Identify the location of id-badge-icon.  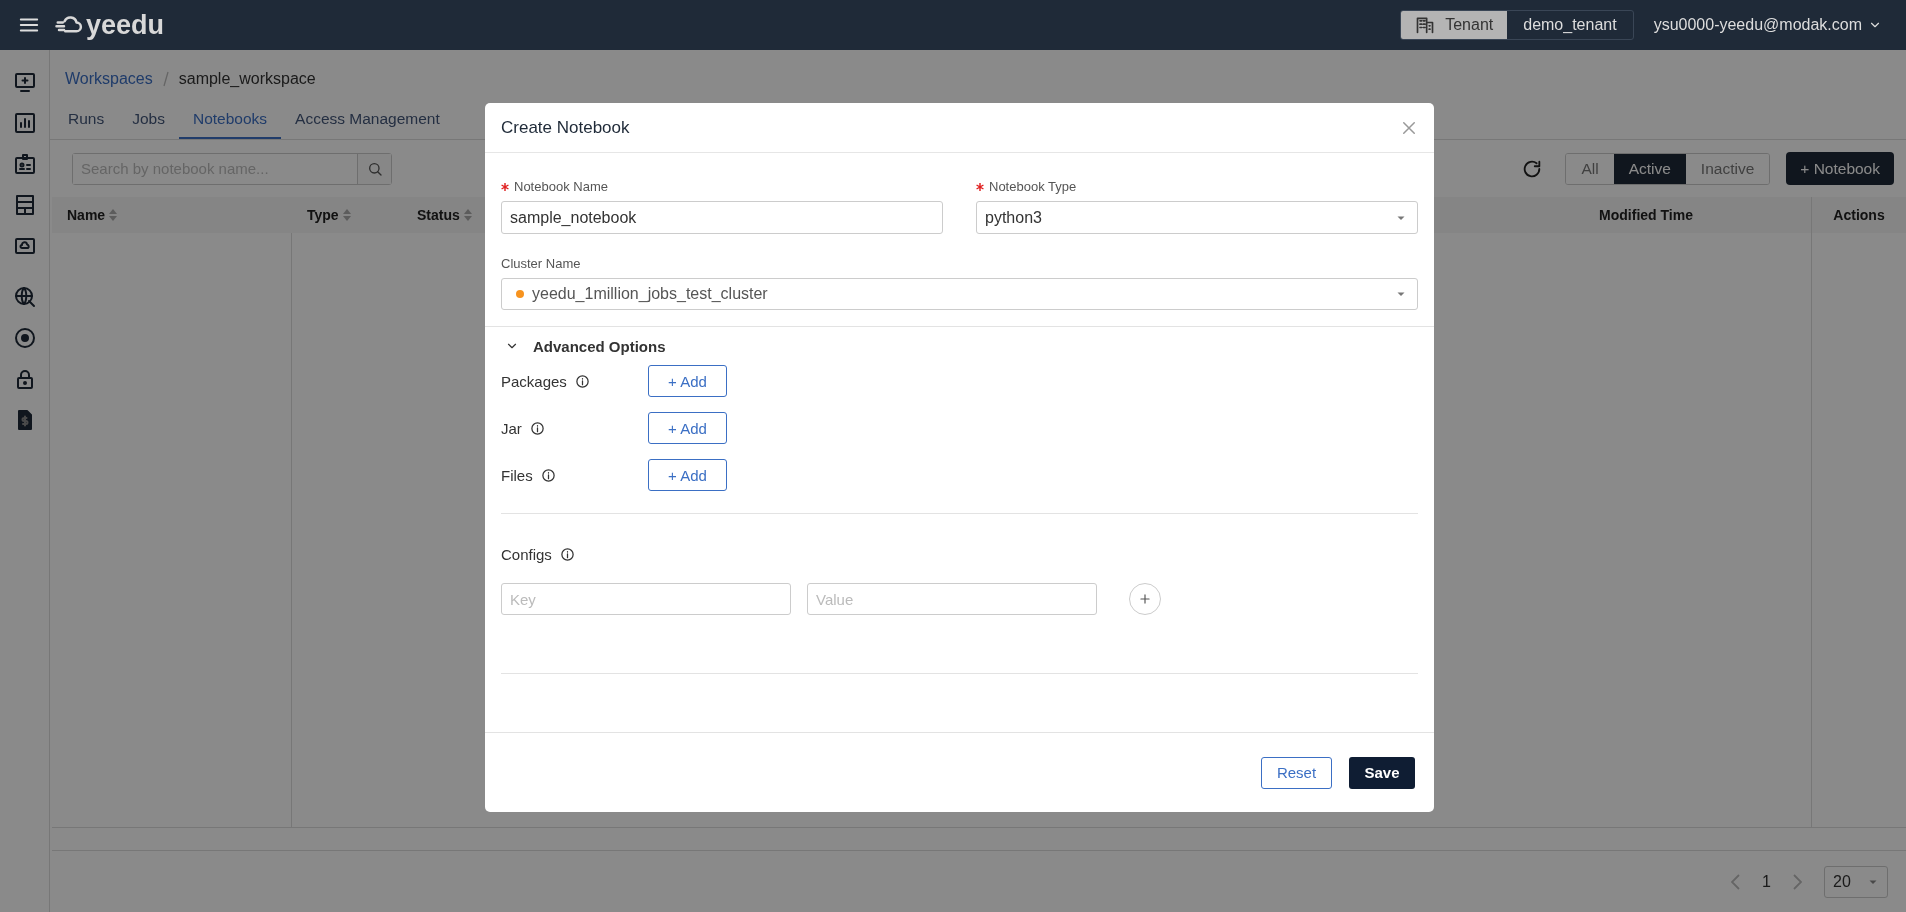
(24, 164).